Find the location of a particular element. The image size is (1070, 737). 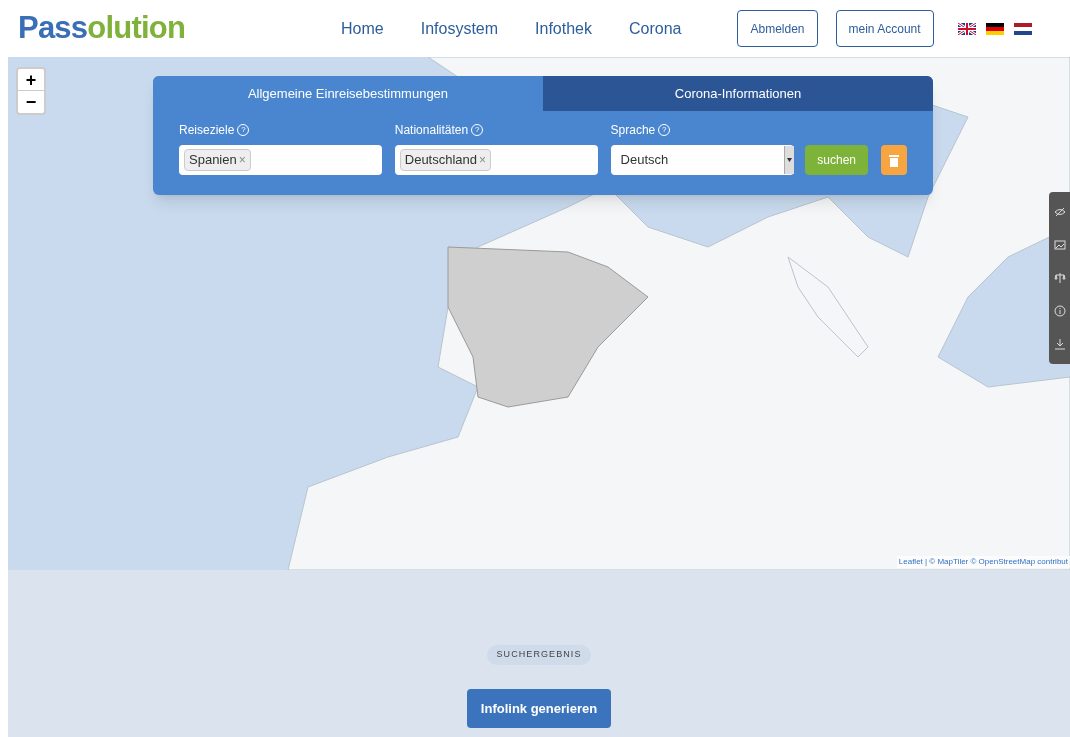

nav-link: Infothek is located at coordinates (563, 28).